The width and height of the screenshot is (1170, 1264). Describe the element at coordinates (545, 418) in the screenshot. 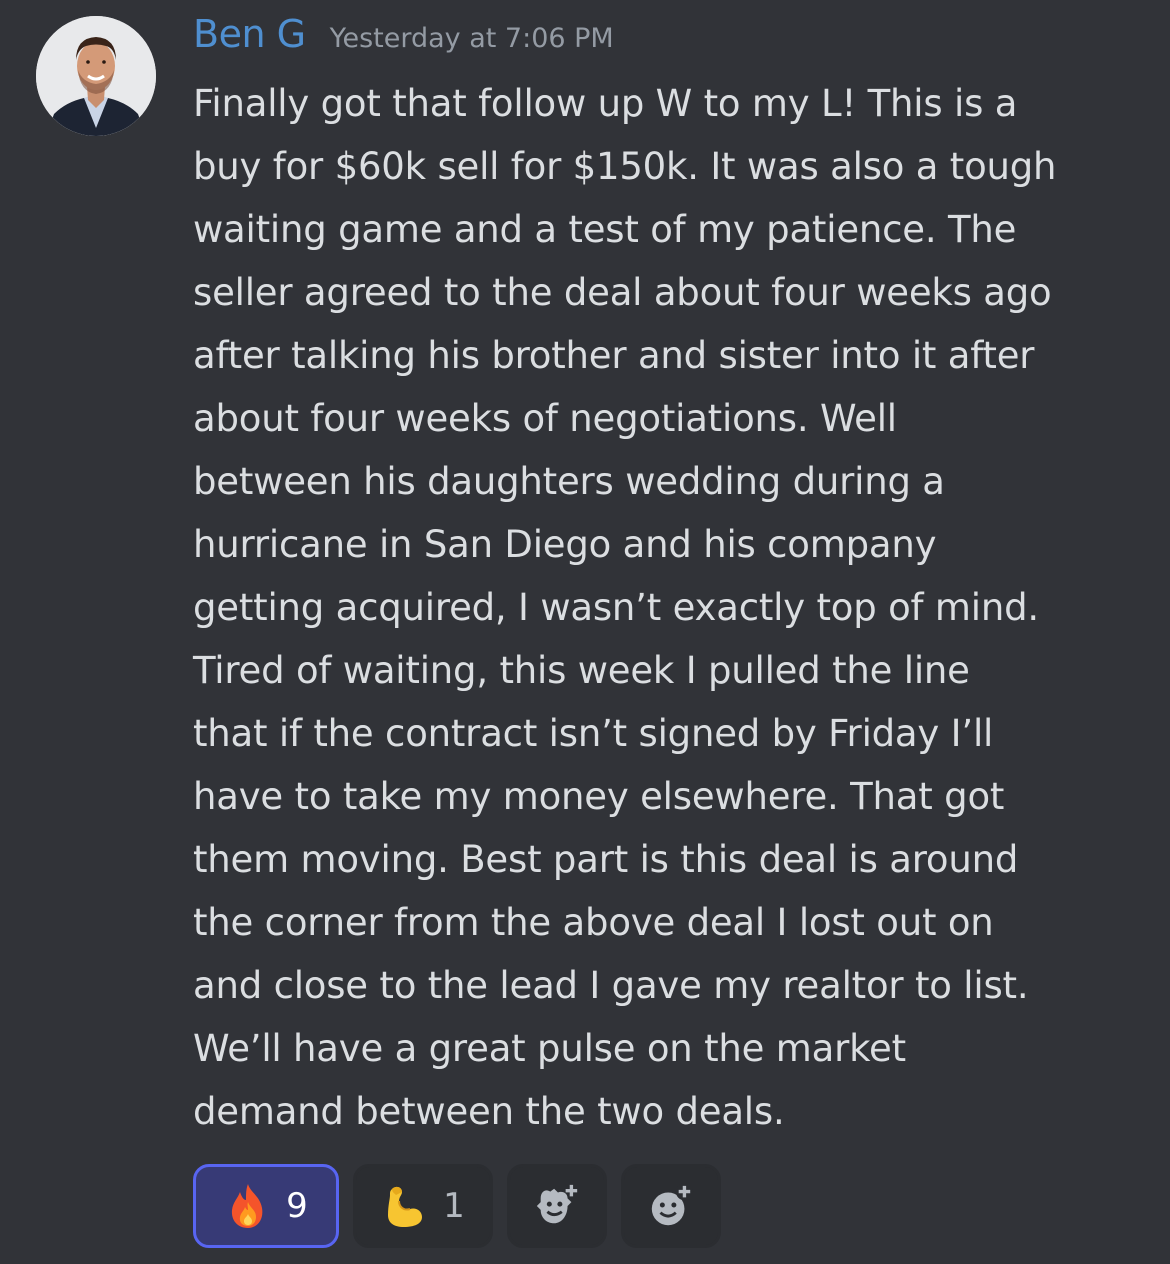

I see `message-text-line: about four weeks of negotiations. Well` at that location.